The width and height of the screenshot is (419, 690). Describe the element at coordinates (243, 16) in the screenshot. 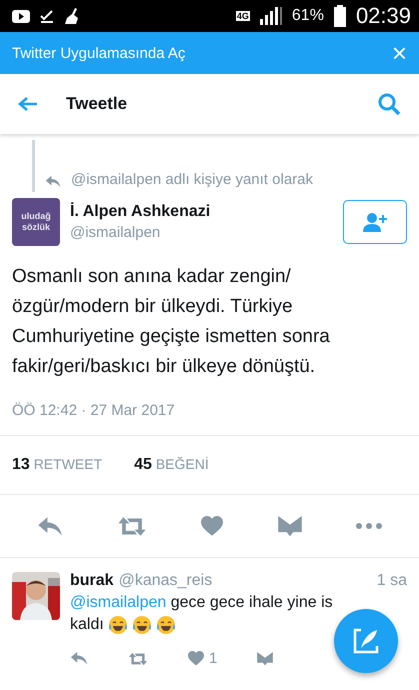

I see `network-type: 4G` at that location.